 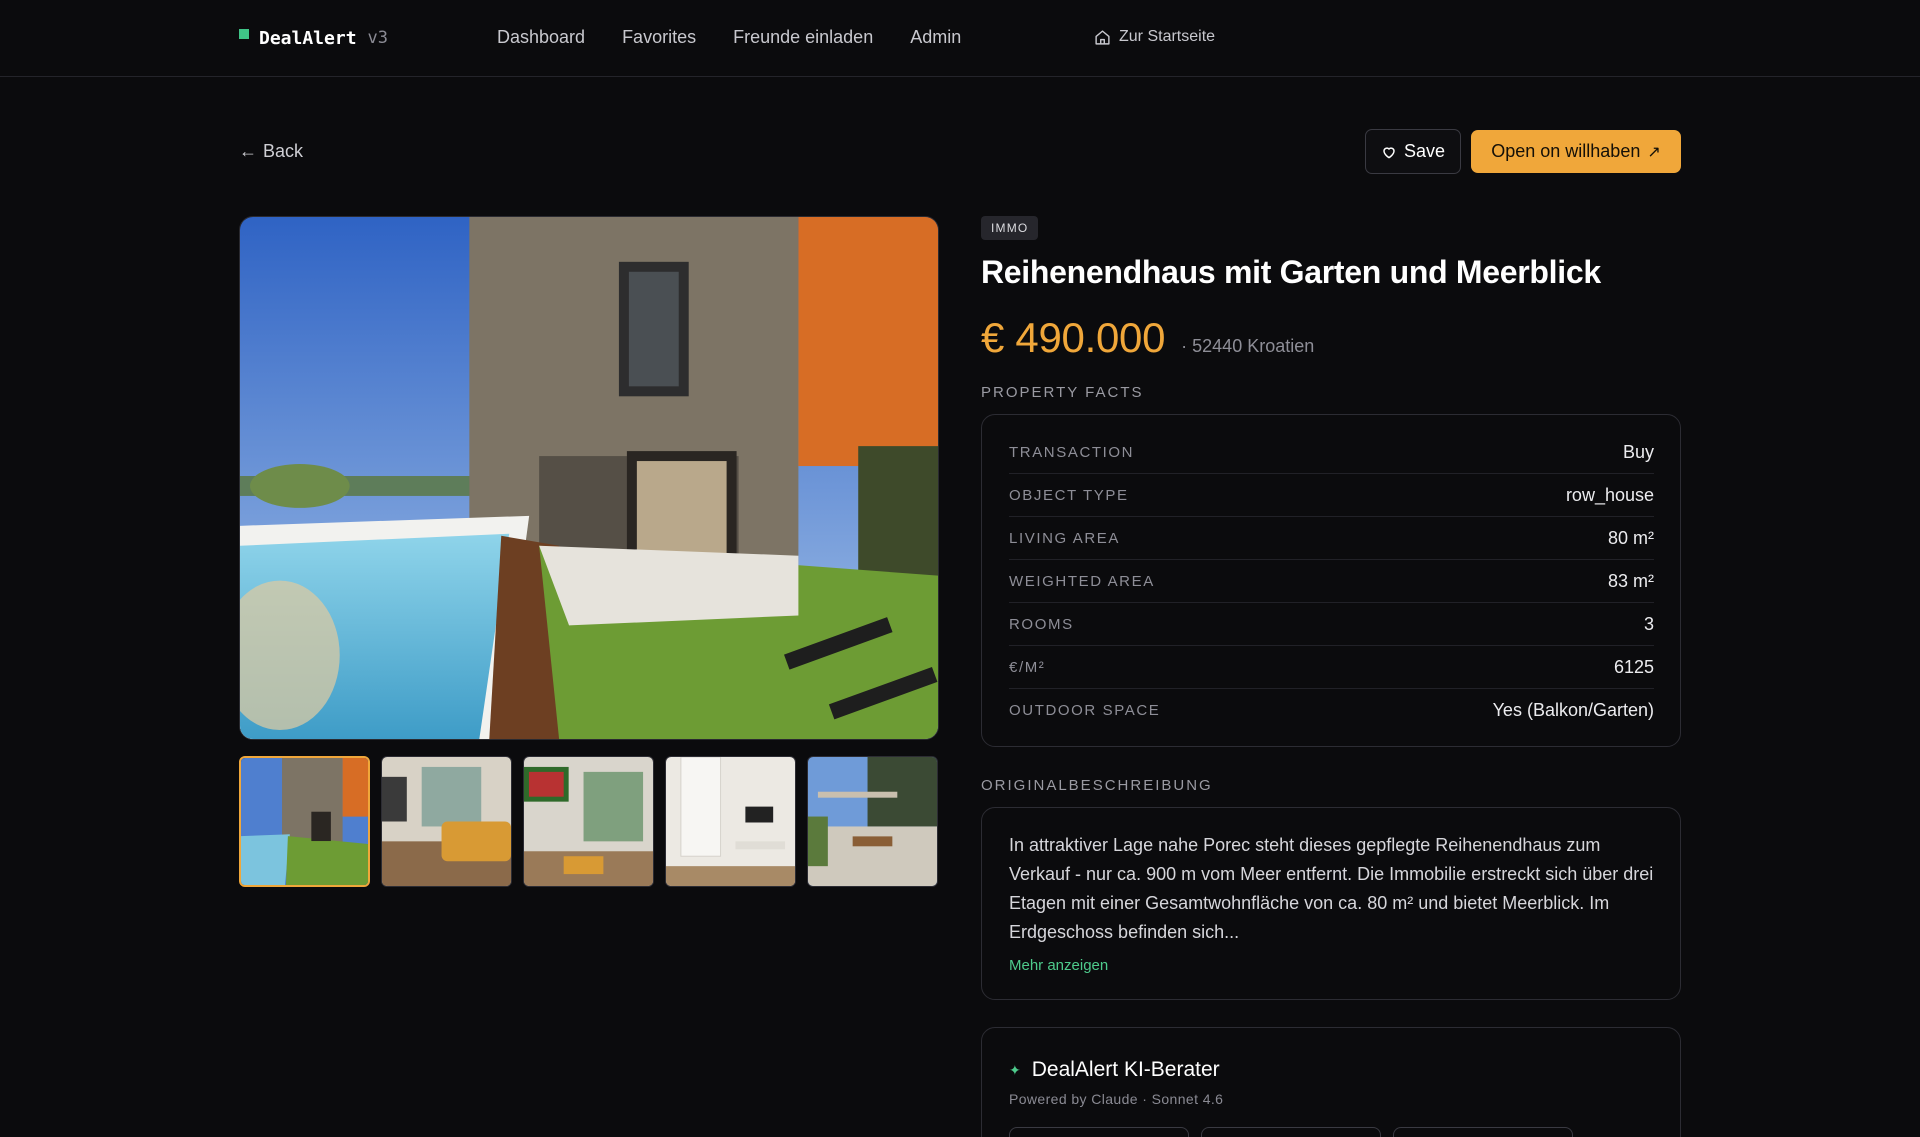 I want to click on heart-icon, so click(x=1389, y=152).